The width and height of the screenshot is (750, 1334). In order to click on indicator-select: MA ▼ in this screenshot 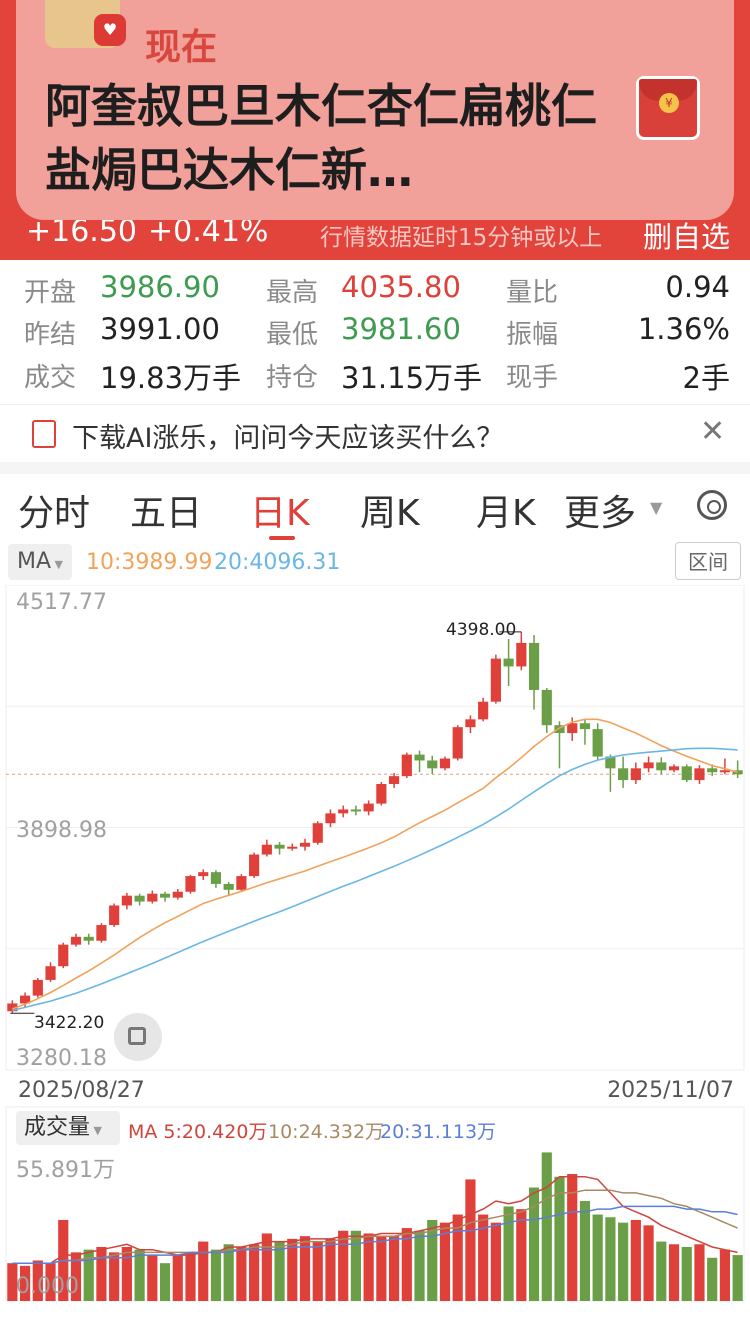, I will do `click(40, 562)`.